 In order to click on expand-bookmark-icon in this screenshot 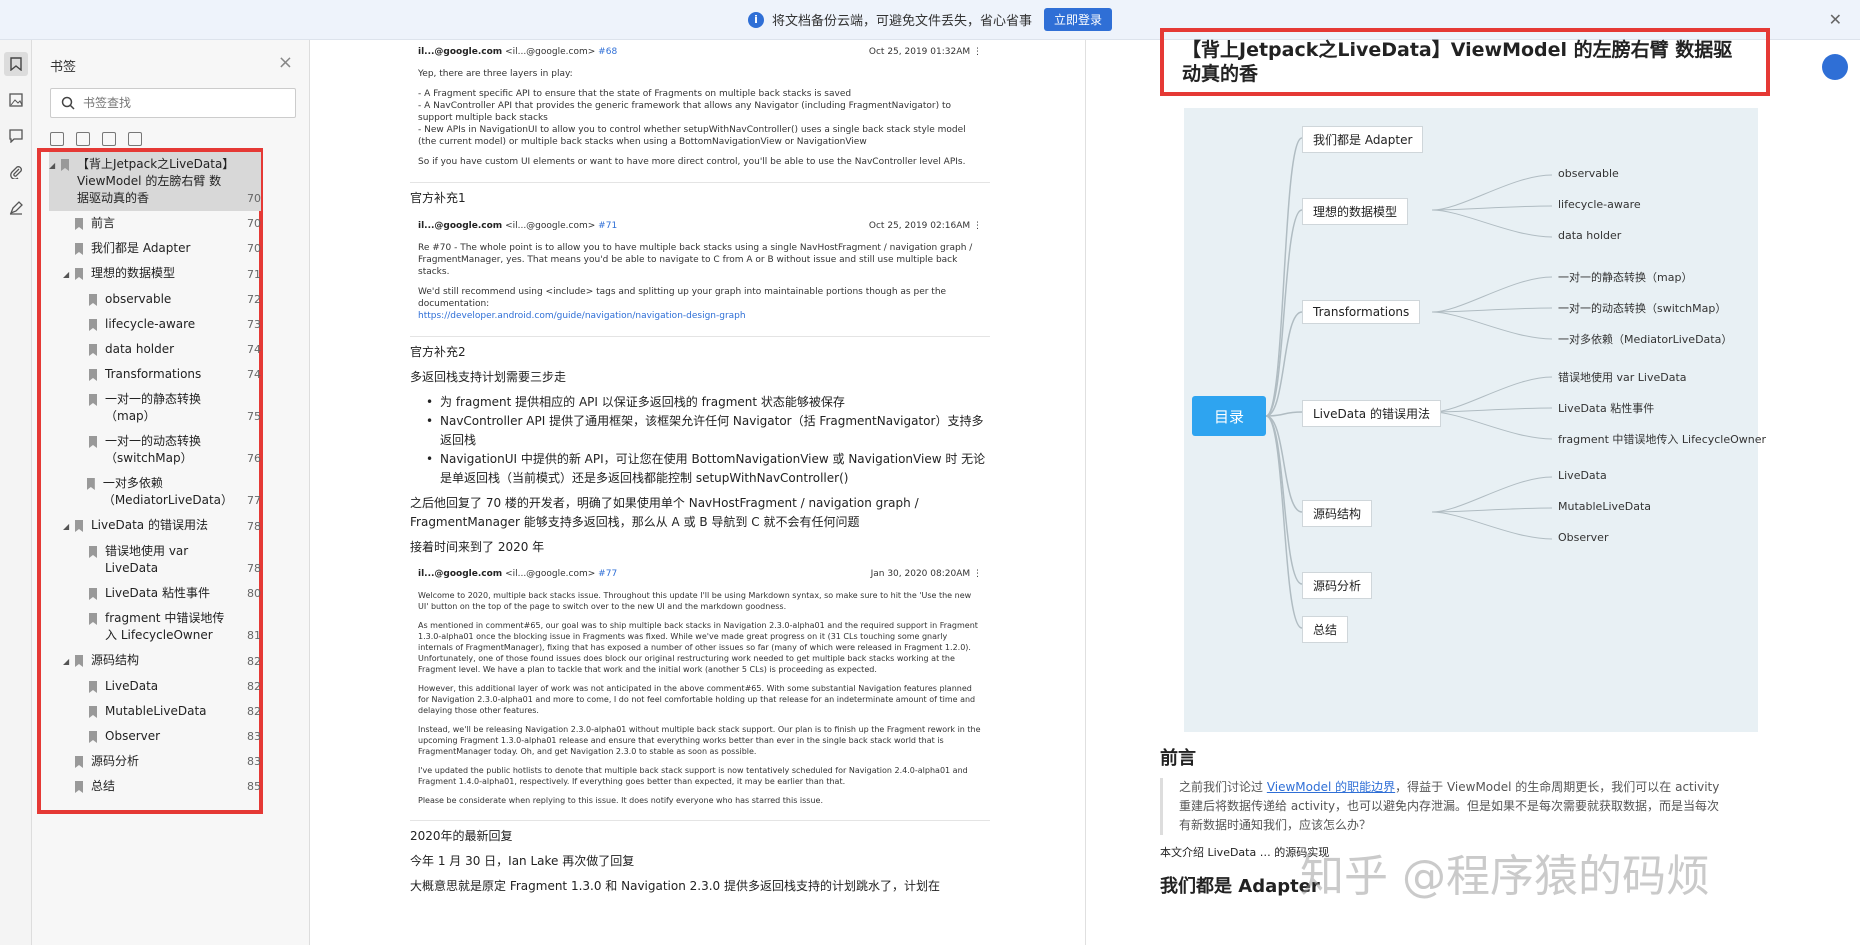, I will do `click(109, 139)`.